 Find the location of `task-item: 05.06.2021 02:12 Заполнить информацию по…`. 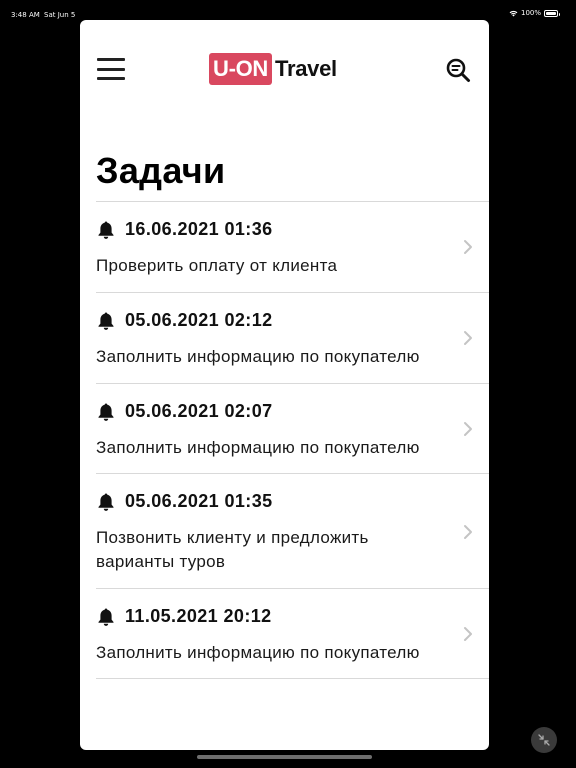

task-item: 05.06.2021 02:12 Заполнить информацию по… is located at coordinates (292, 337).